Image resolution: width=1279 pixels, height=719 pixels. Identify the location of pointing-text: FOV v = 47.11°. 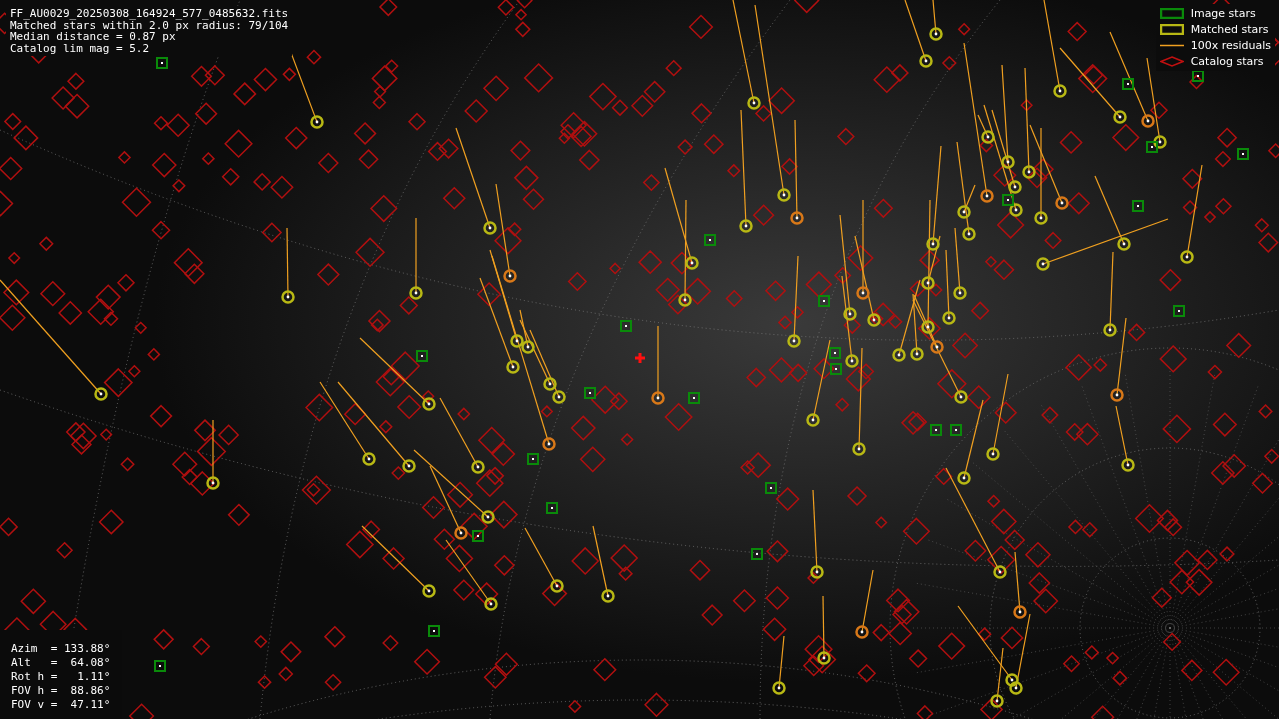
(61, 705).